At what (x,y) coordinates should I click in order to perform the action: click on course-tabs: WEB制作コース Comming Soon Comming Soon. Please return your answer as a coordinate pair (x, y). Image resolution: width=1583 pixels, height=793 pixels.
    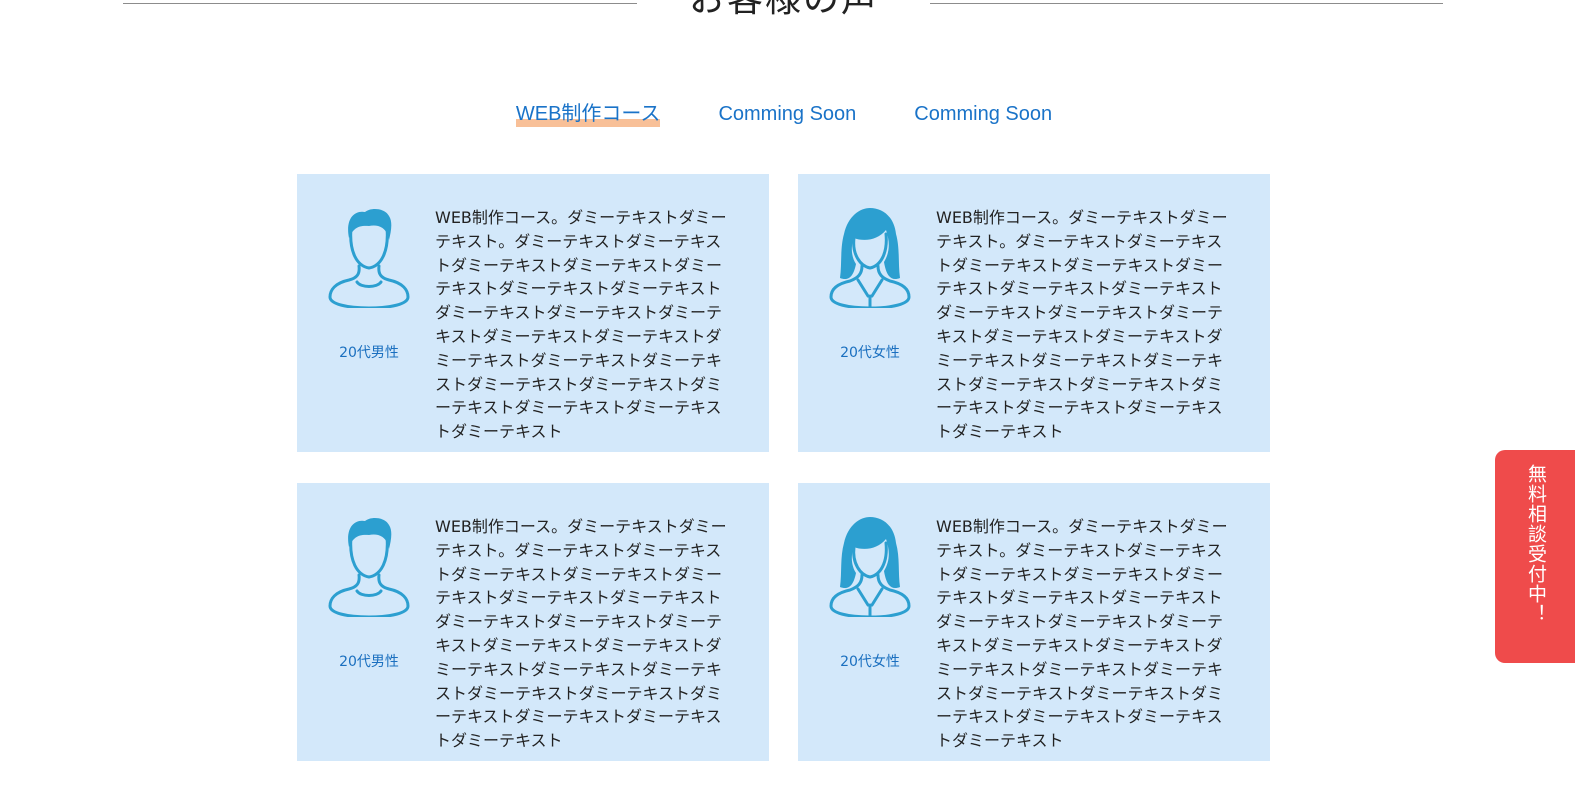
    Looking at the image, I should click on (784, 114).